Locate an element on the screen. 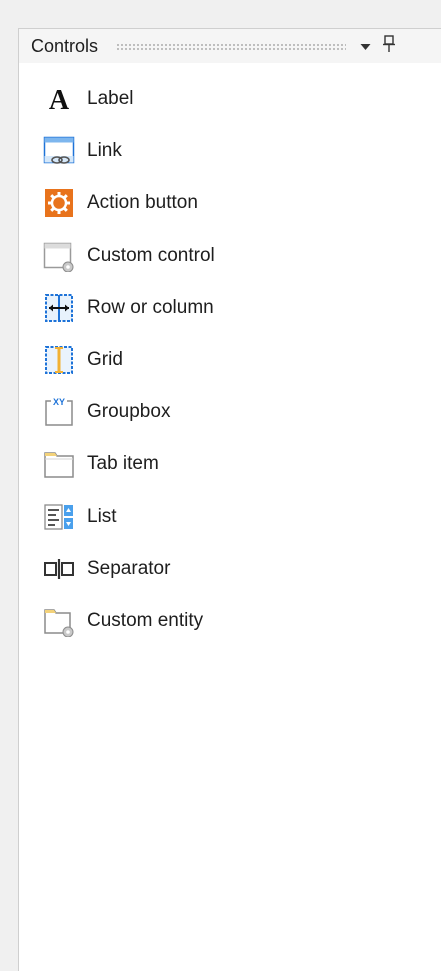 Image resolution: width=441 pixels, height=971 pixels. item-label: List is located at coordinates (102, 516).